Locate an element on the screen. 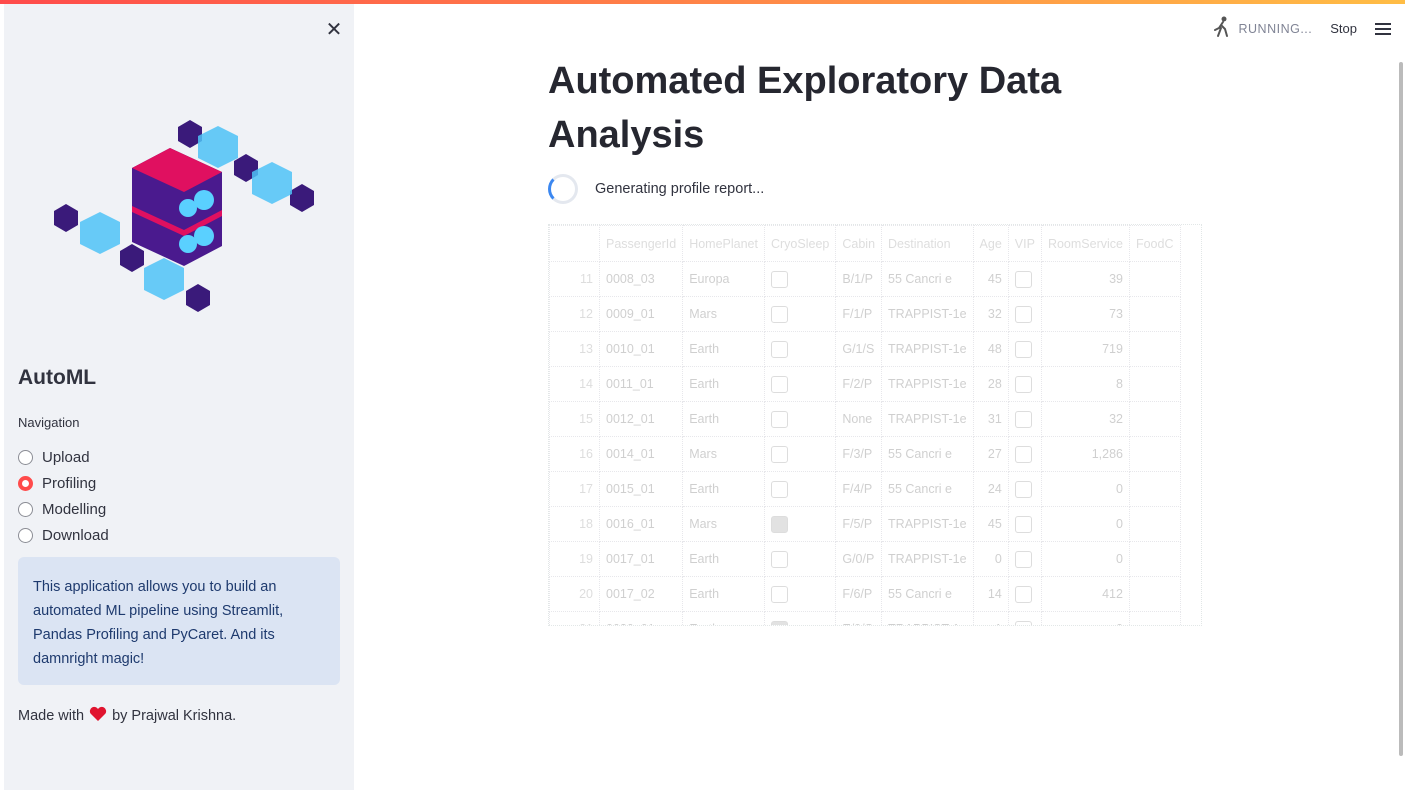  credit-suffix: by Prajwal Krishna. is located at coordinates (174, 716).